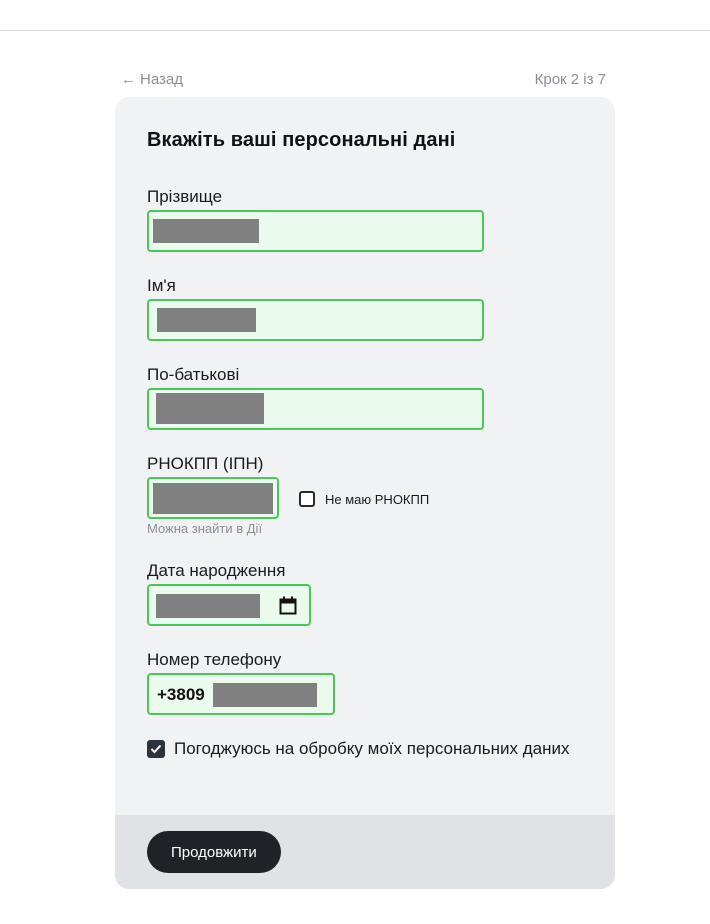  I want to click on back-link: ← Назад, so click(152, 79).